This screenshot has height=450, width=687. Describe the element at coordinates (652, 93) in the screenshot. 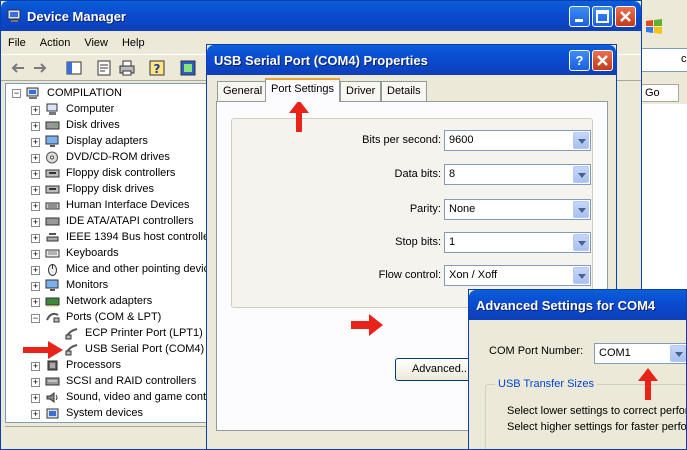

I see `go-label: Go` at that location.